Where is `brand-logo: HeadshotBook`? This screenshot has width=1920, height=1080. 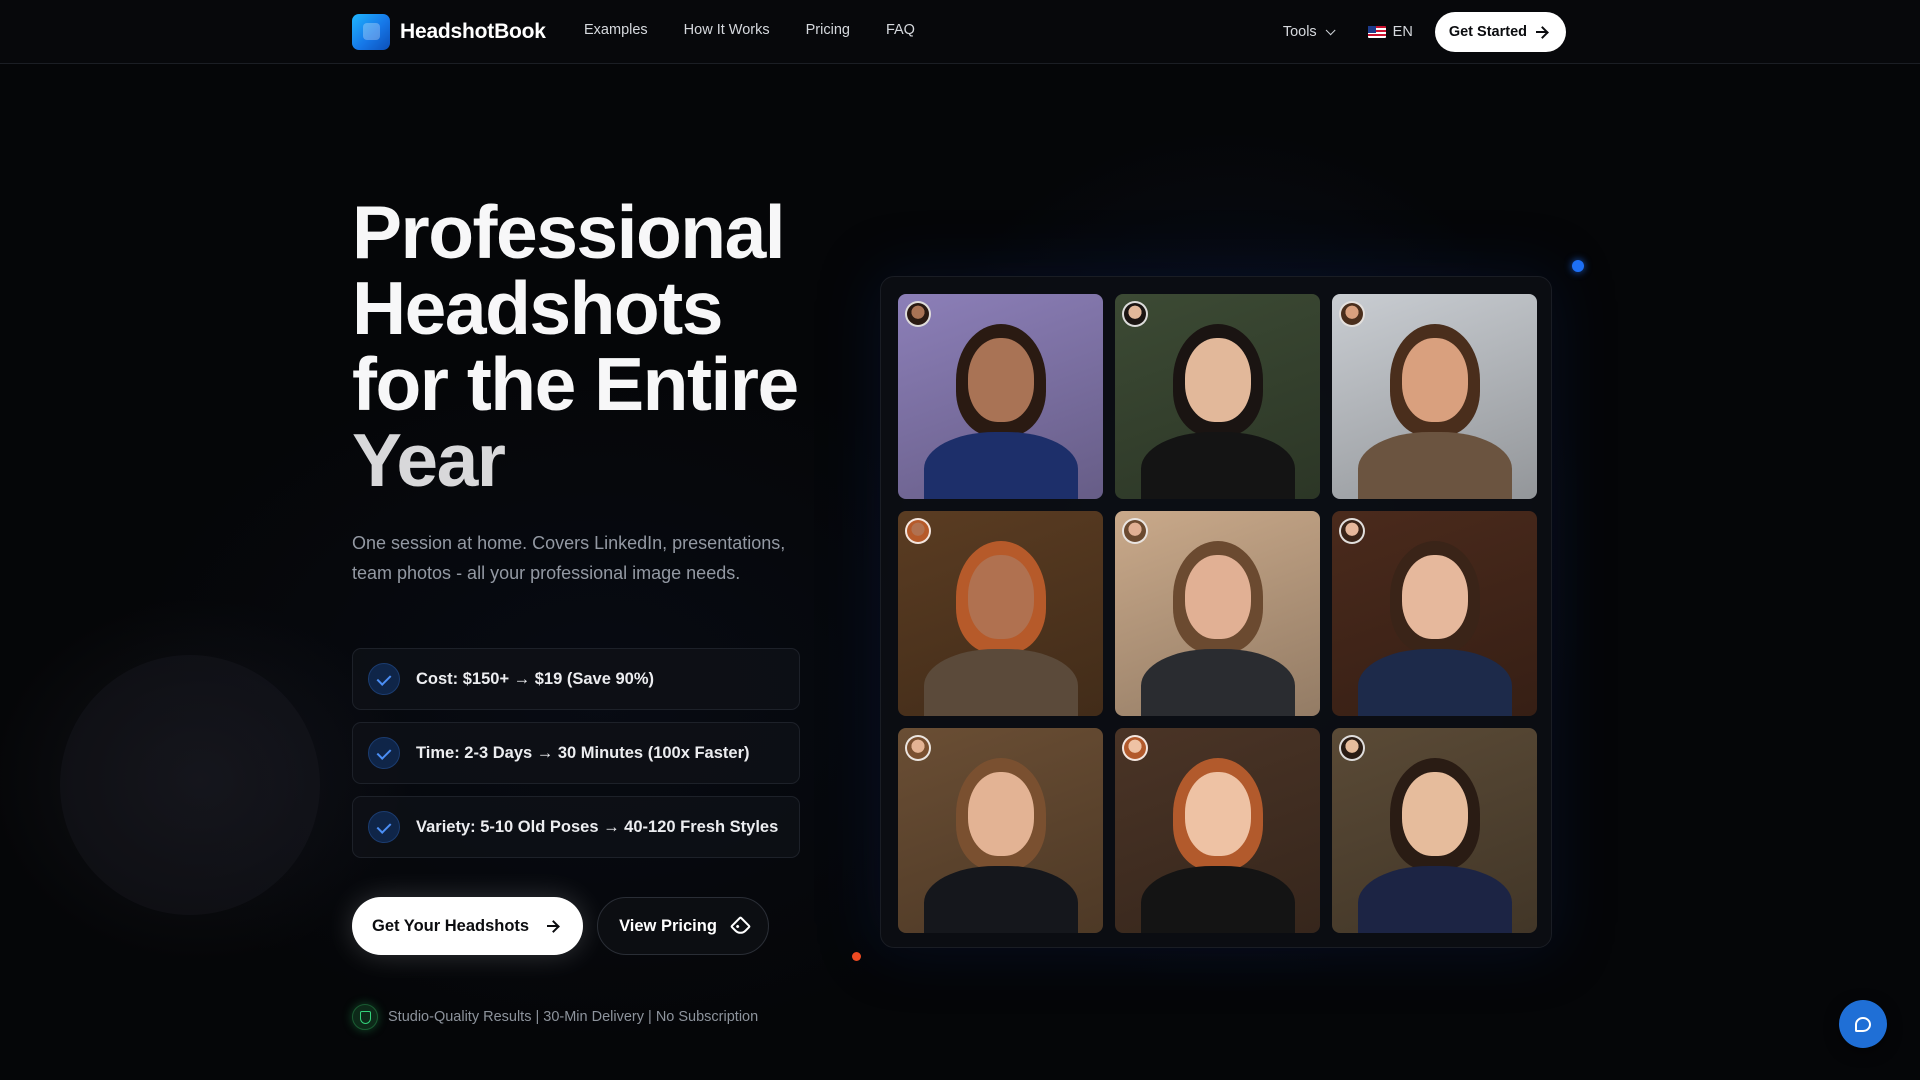
brand-logo: HeadshotBook is located at coordinates (449, 32).